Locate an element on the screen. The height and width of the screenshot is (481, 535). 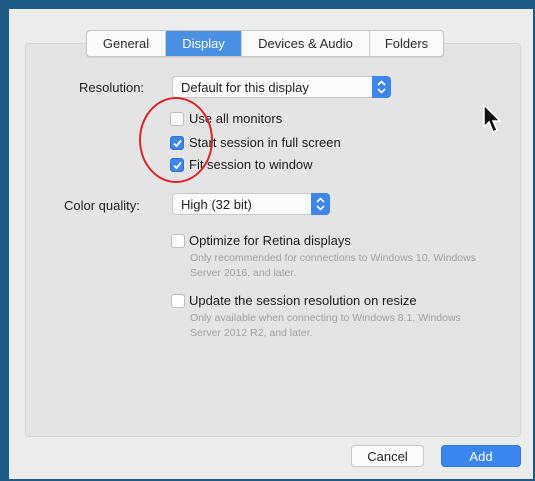
update-resolution-checkbox is located at coordinates (178, 301).